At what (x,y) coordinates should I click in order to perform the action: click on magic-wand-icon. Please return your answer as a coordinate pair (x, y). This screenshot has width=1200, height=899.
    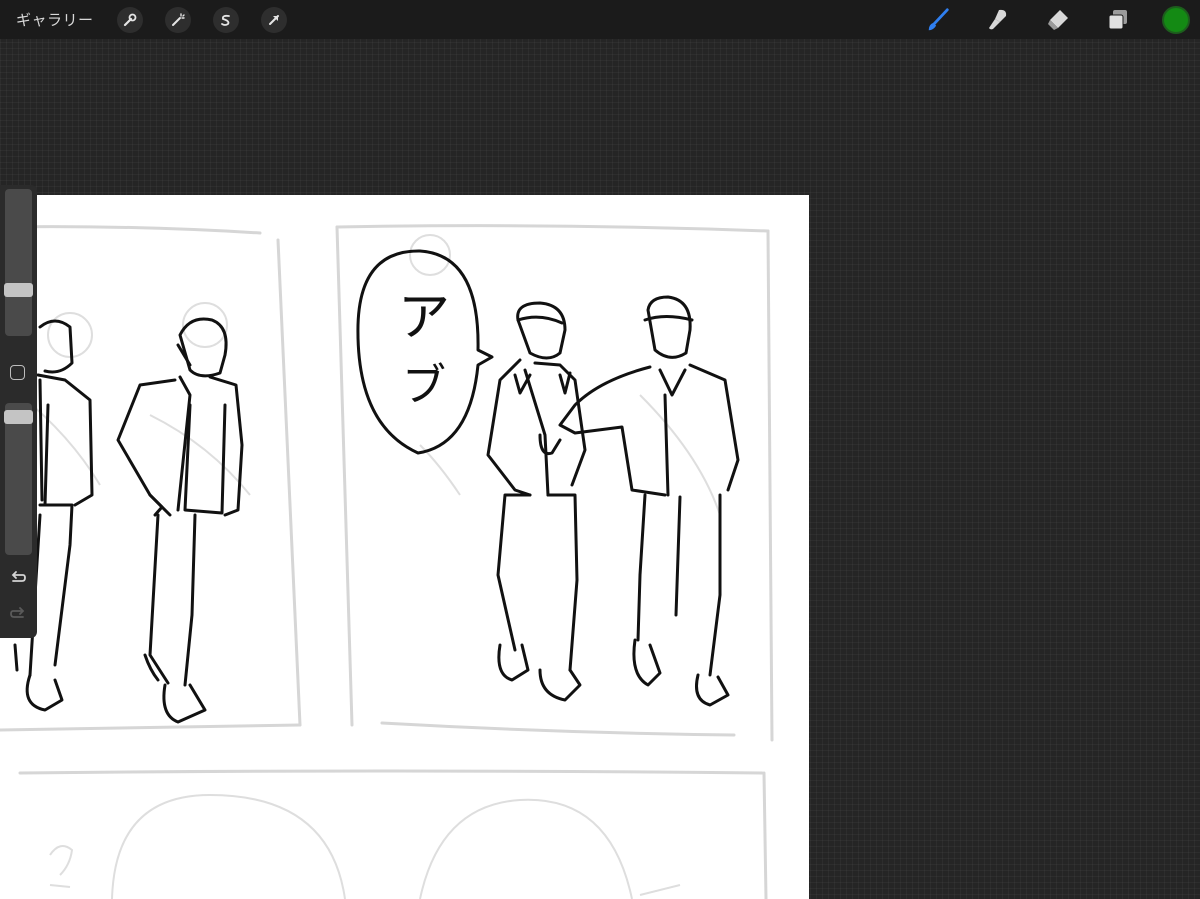
    Looking at the image, I should click on (178, 19).